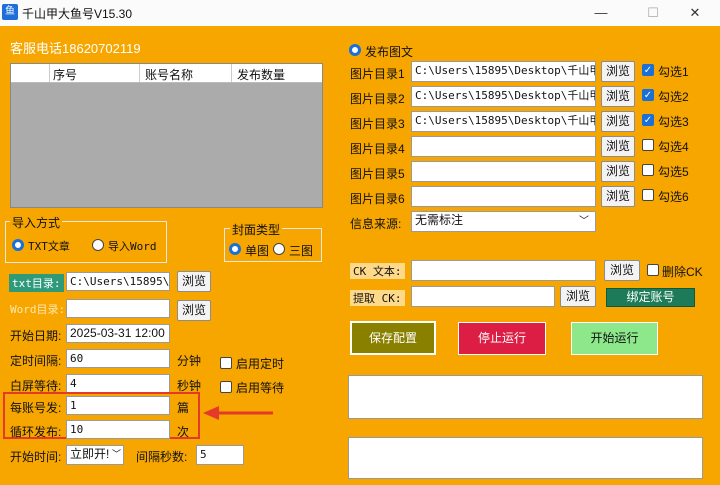 This screenshot has width=720, height=485. What do you see at coordinates (118, 358) in the screenshot?
I see `timer-input: 60` at bounding box center [118, 358].